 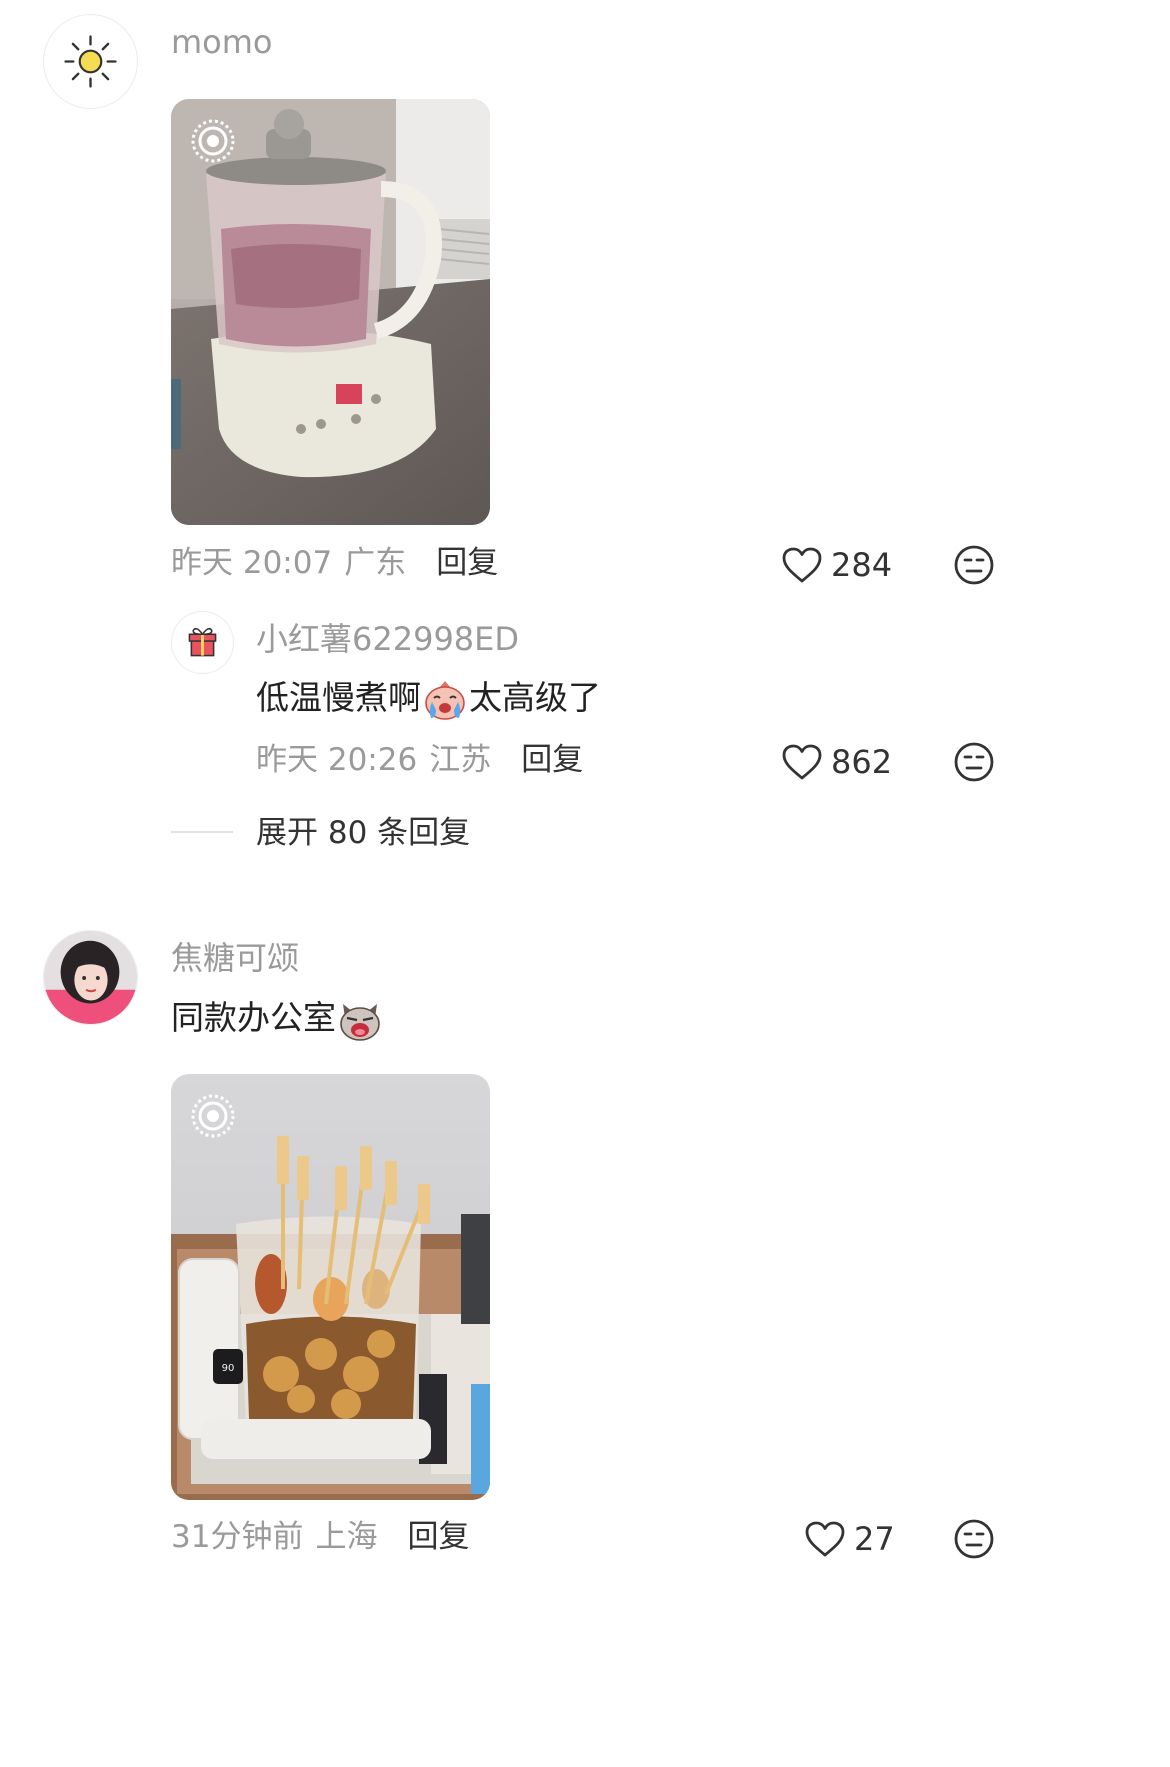 I want to click on reply-like-button: 862, so click(x=836, y=762).